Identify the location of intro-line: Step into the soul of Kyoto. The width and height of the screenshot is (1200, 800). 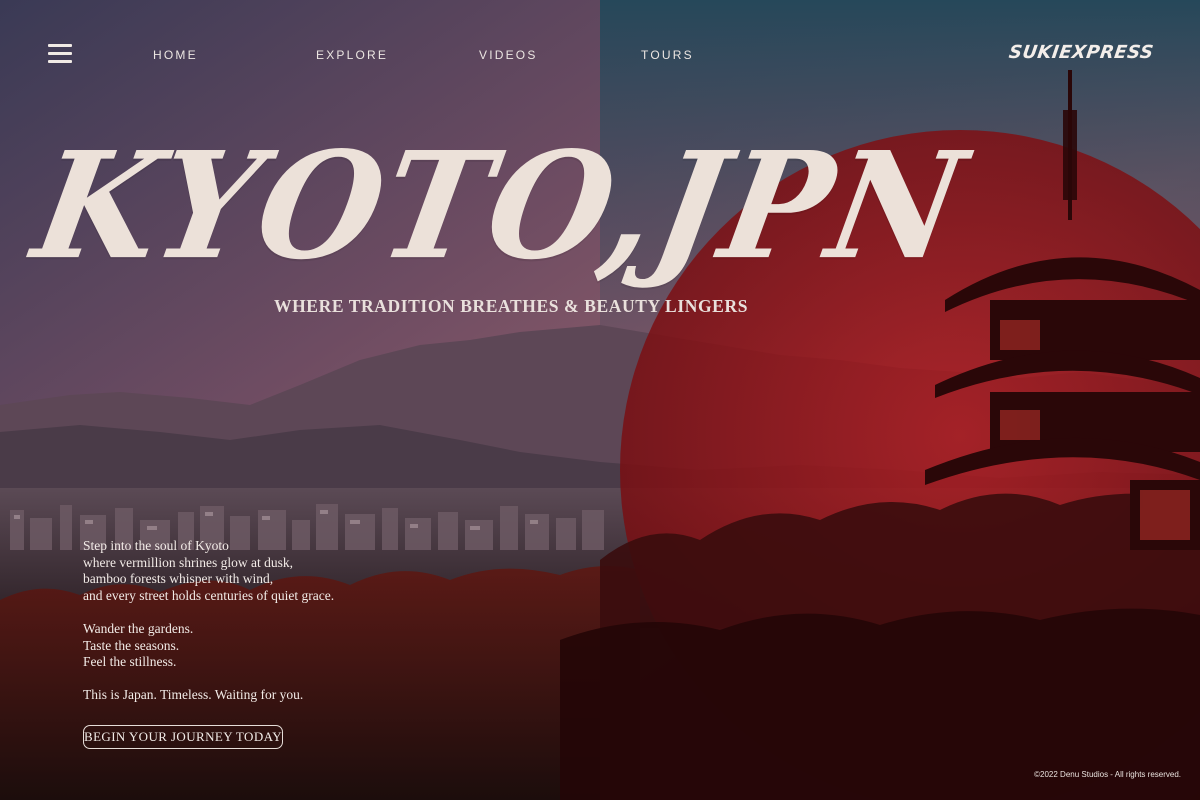
(156, 545).